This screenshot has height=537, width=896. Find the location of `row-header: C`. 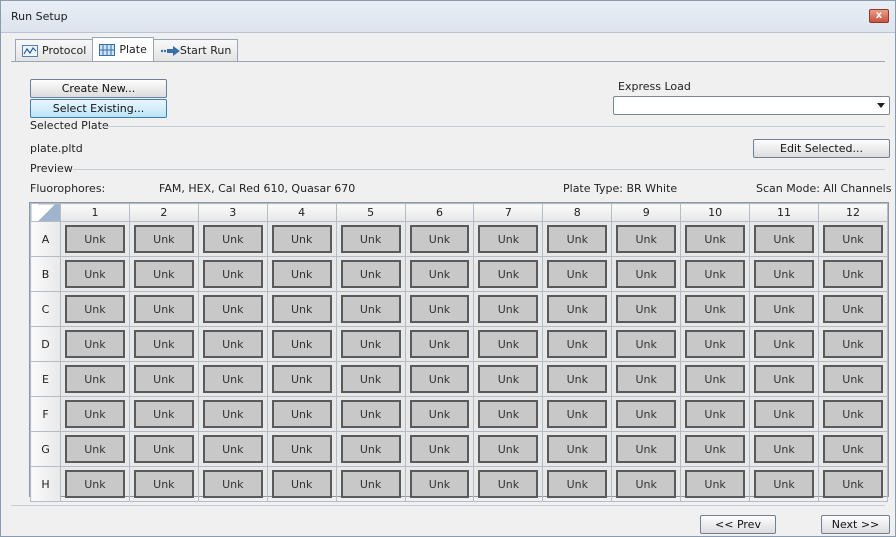

row-header: C is located at coordinates (45, 309).